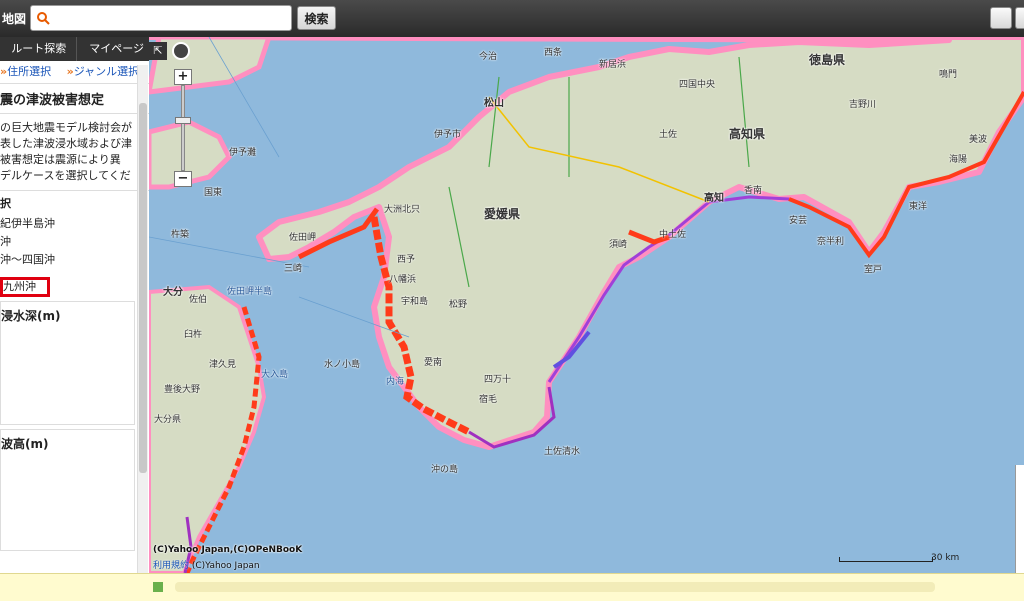  Describe the element at coordinates (445, 470) in the screenshot. I see `map-label-place: 沖の島` at that location.